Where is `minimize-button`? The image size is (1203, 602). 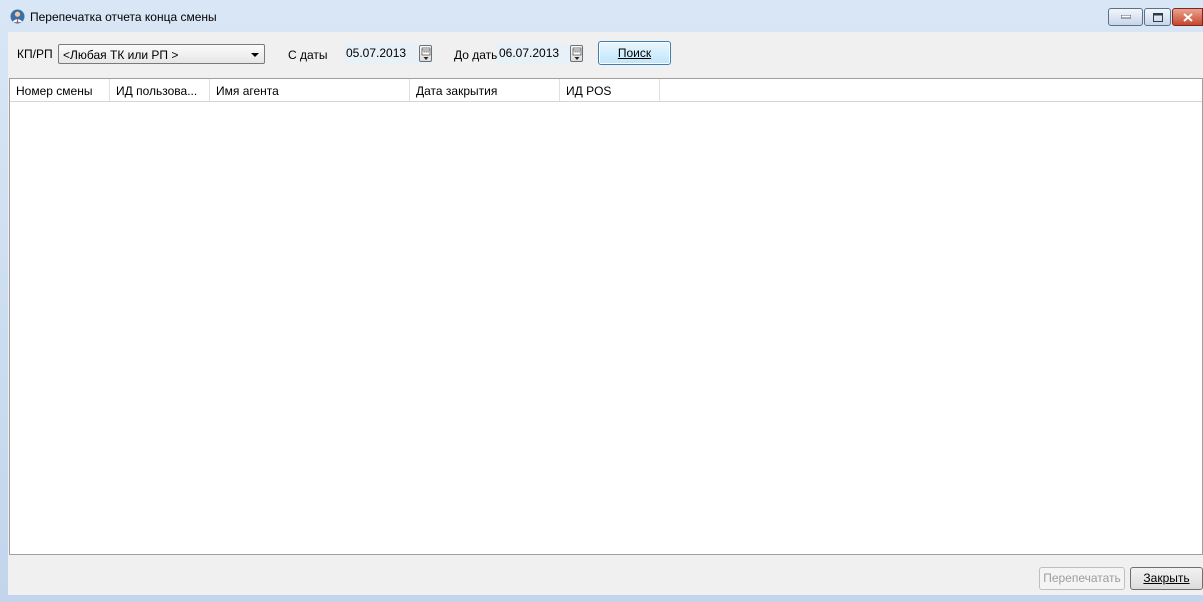 minimize-button is located at coordinates (1125, 17).